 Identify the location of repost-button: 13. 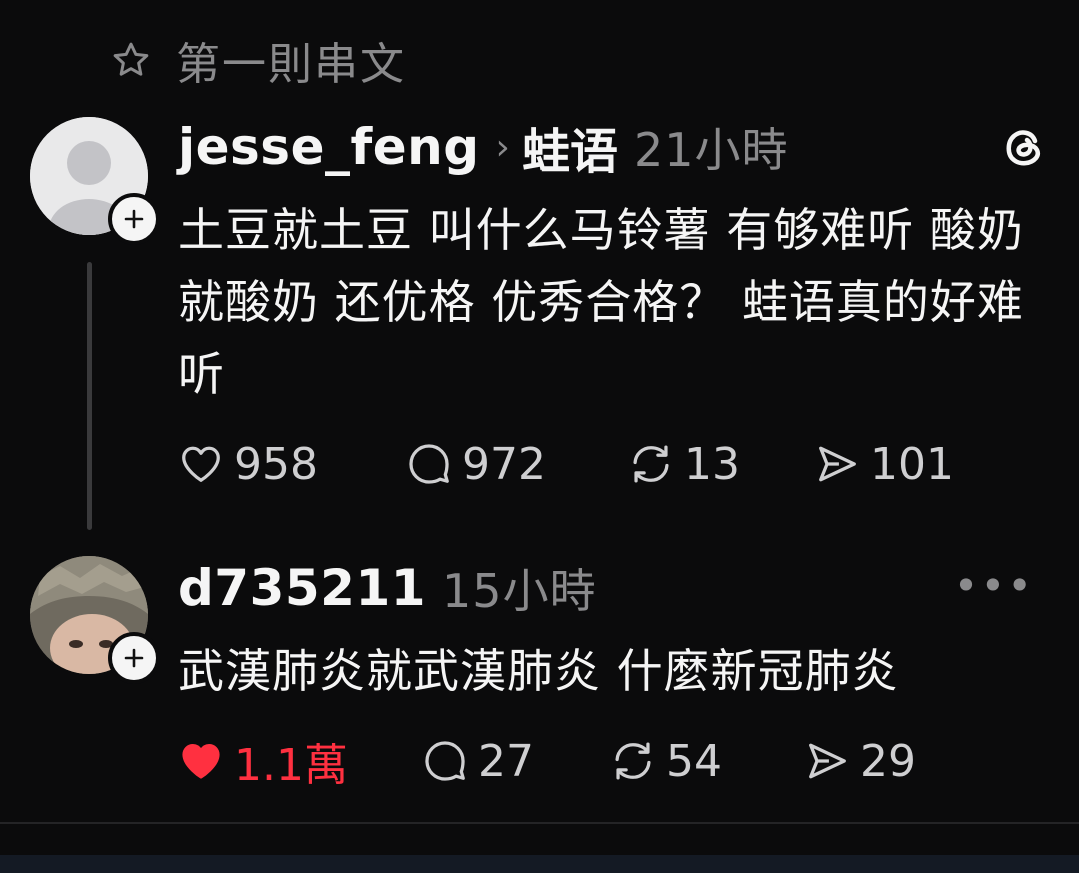
(721, 464).